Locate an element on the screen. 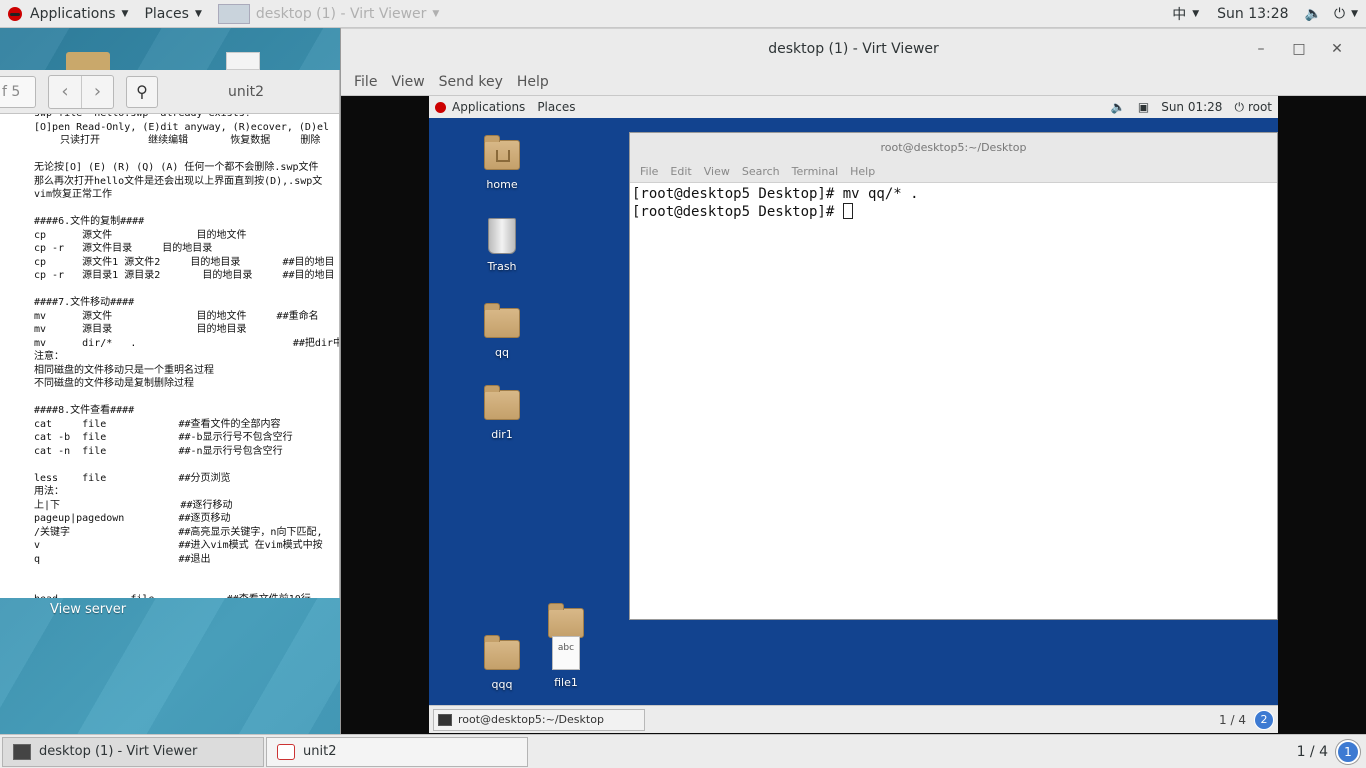  terminal-menu-terminal: Terminal is located at coordinates (815, 171).